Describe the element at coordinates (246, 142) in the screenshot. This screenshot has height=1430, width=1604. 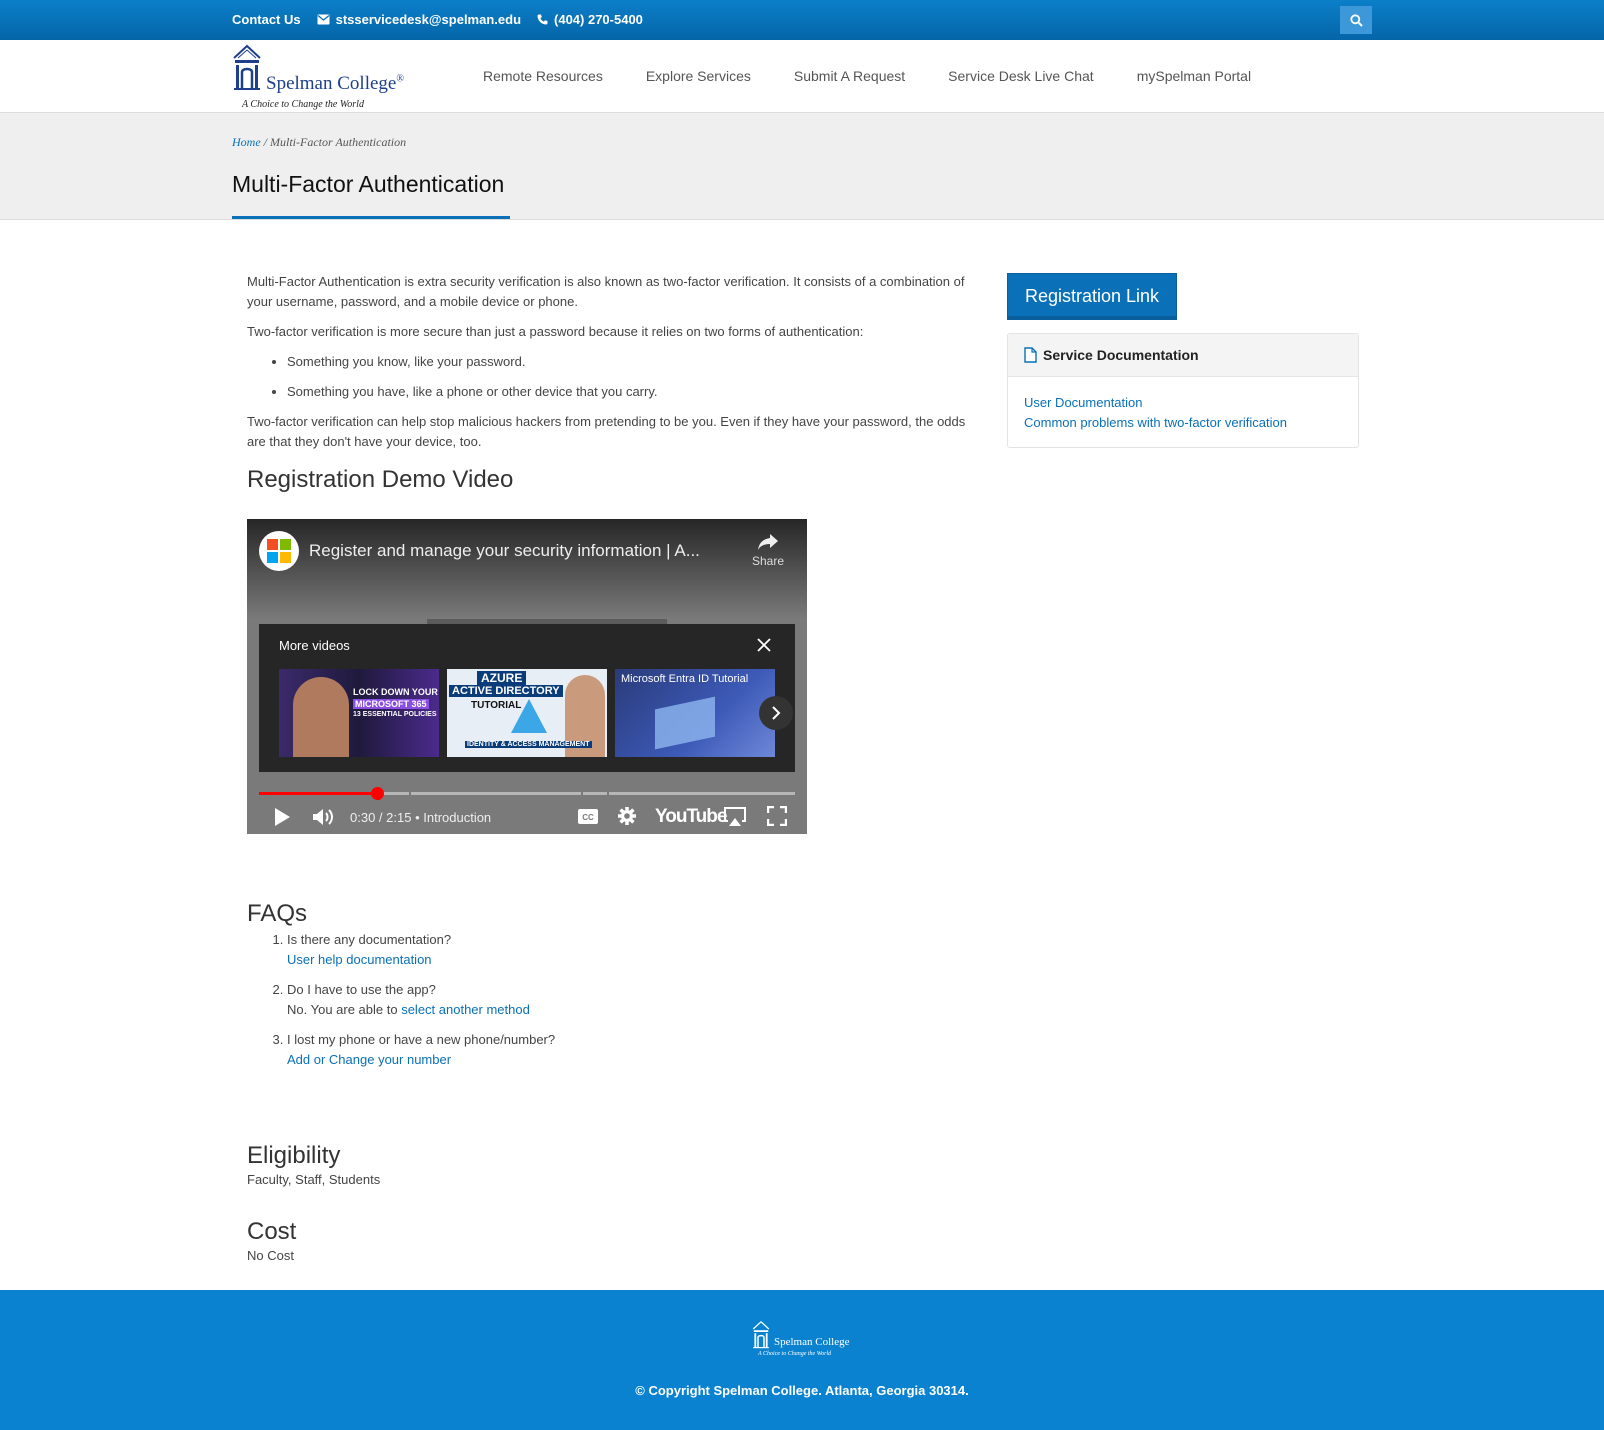
I see `breadcrumb-home: Home` at that location.